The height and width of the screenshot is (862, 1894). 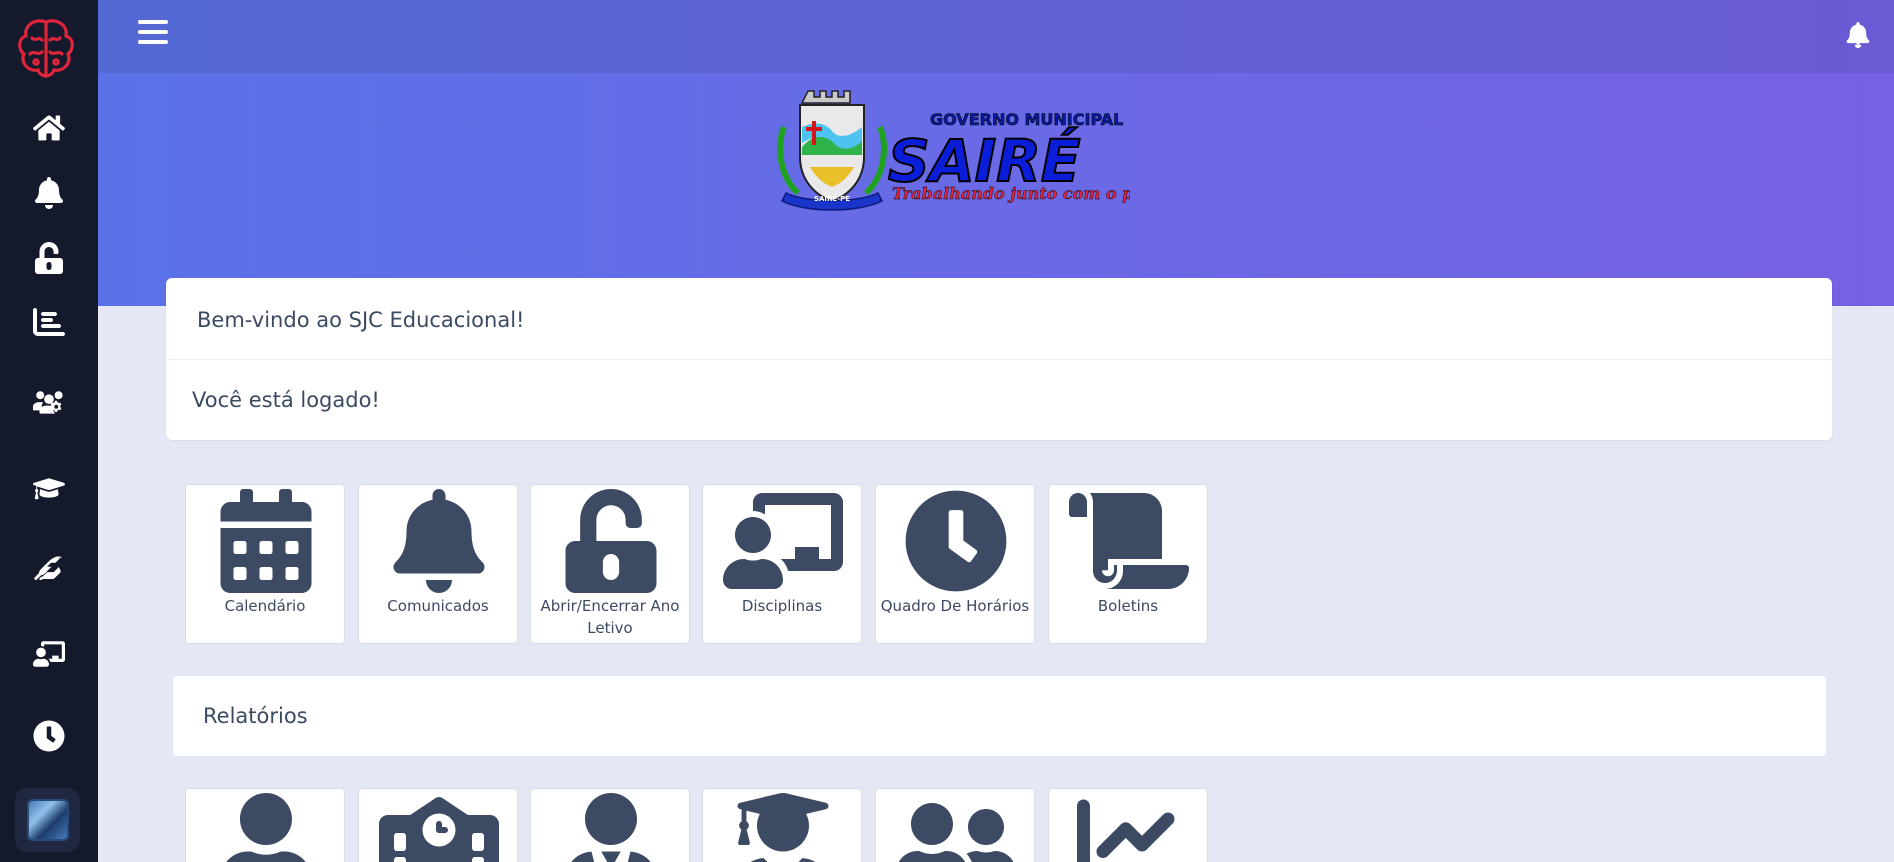 I want to click on sidebar-item-schedule, so click(x=49, y=736).